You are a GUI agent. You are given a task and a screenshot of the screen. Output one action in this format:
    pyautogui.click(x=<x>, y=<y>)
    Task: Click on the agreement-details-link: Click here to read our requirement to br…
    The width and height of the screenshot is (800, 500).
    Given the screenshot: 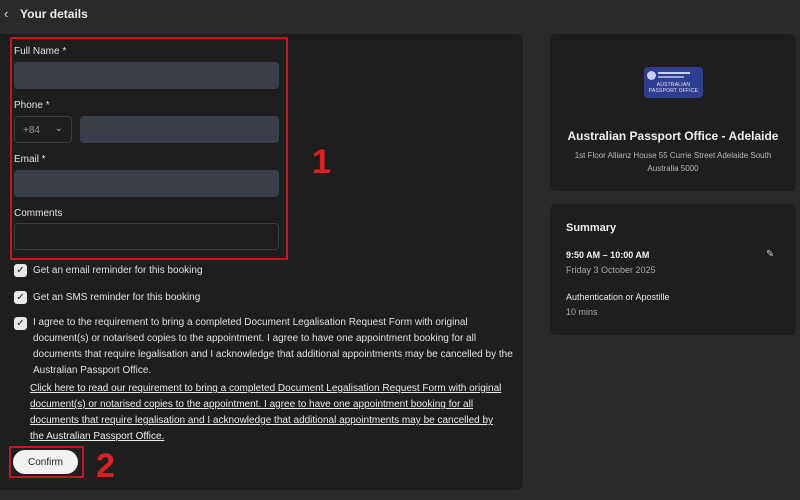 What is the action you would take?
    pyautogui.click(x=269, y=413)
    